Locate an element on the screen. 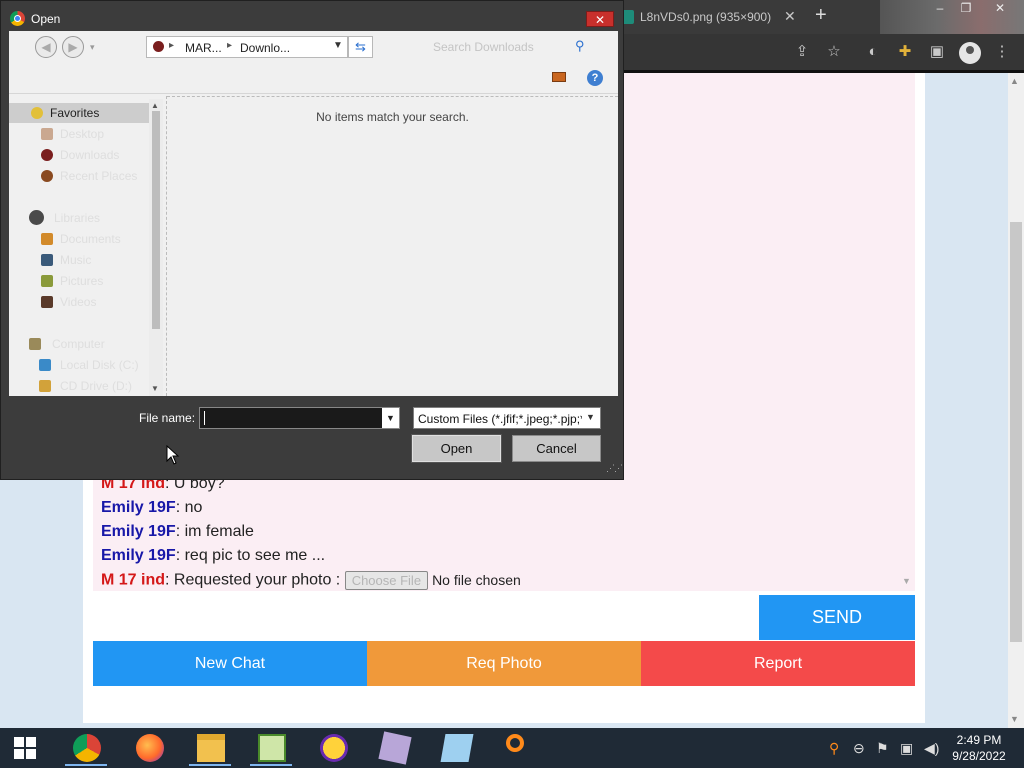 The height and width of the screenshot is (768, 1024). nav-item-music: Music is located at coordinates (79, 260).